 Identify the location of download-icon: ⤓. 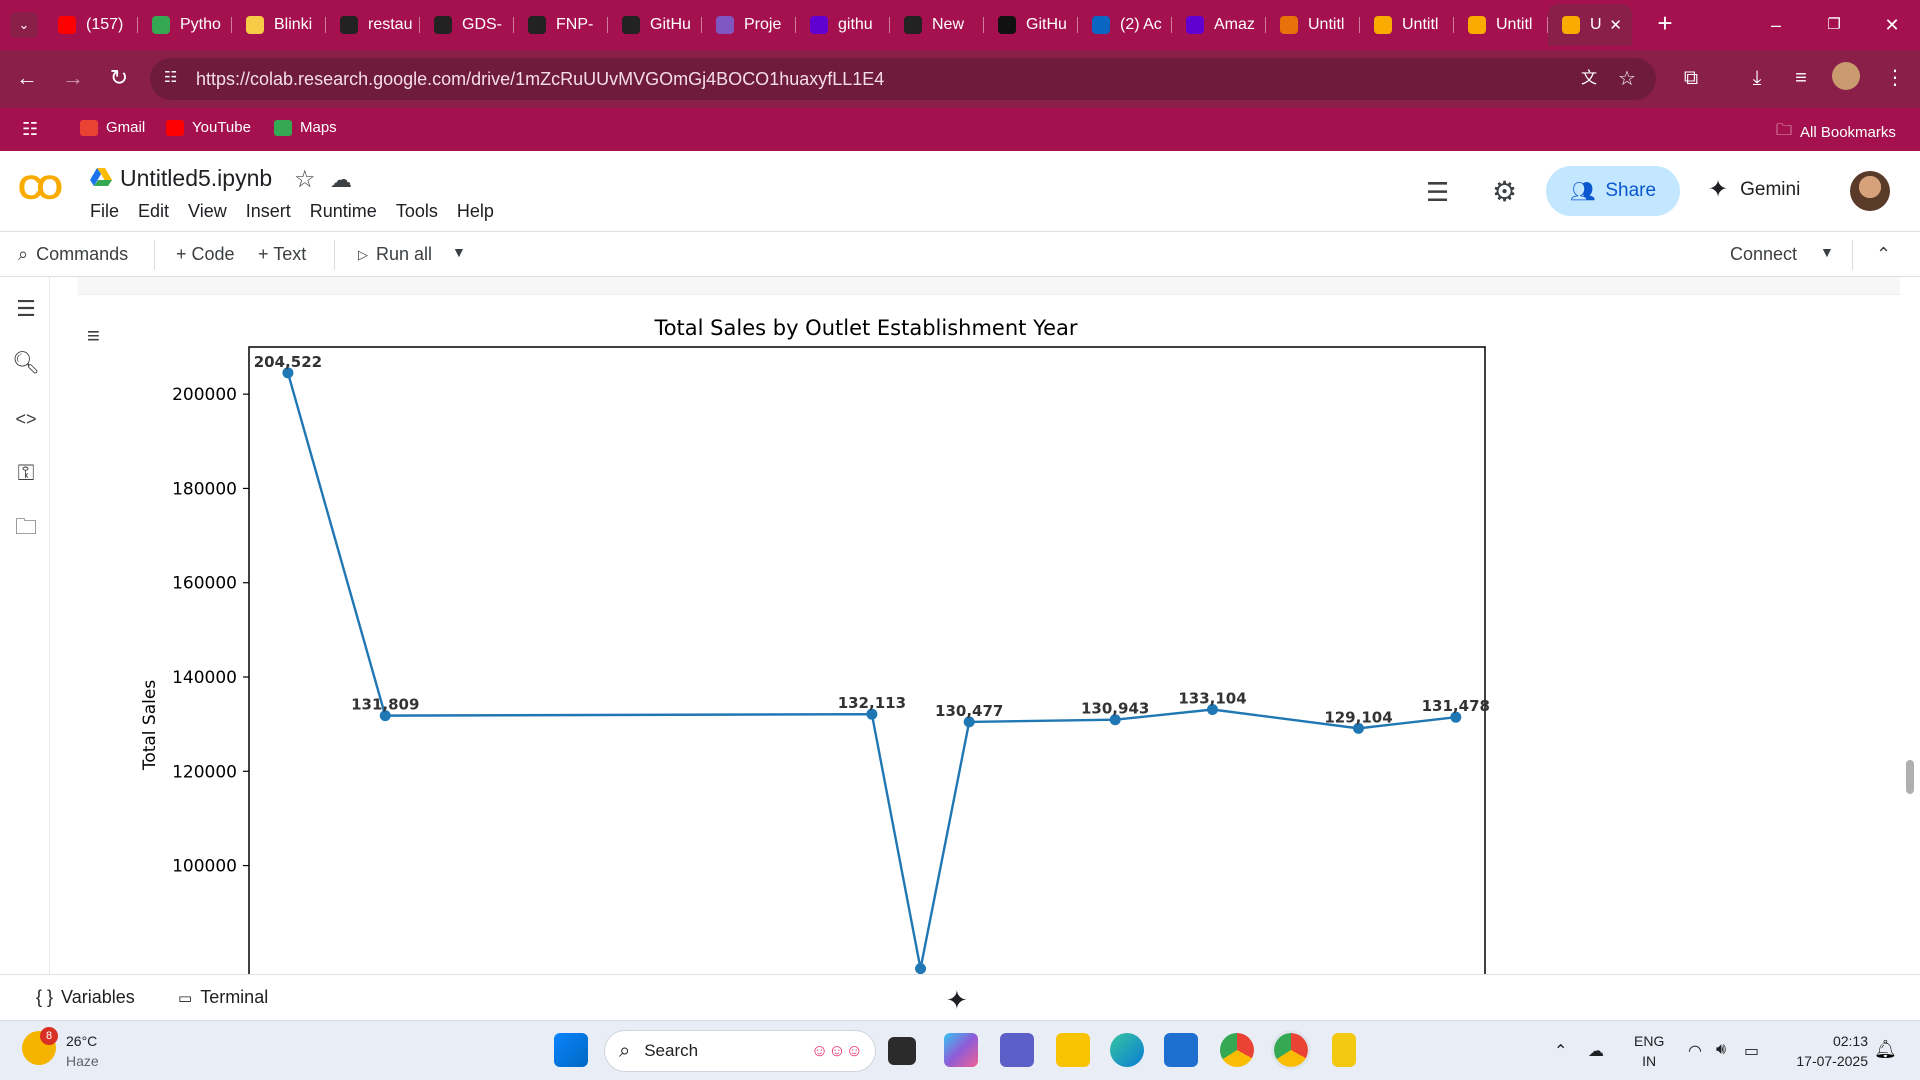
(1757, 78).